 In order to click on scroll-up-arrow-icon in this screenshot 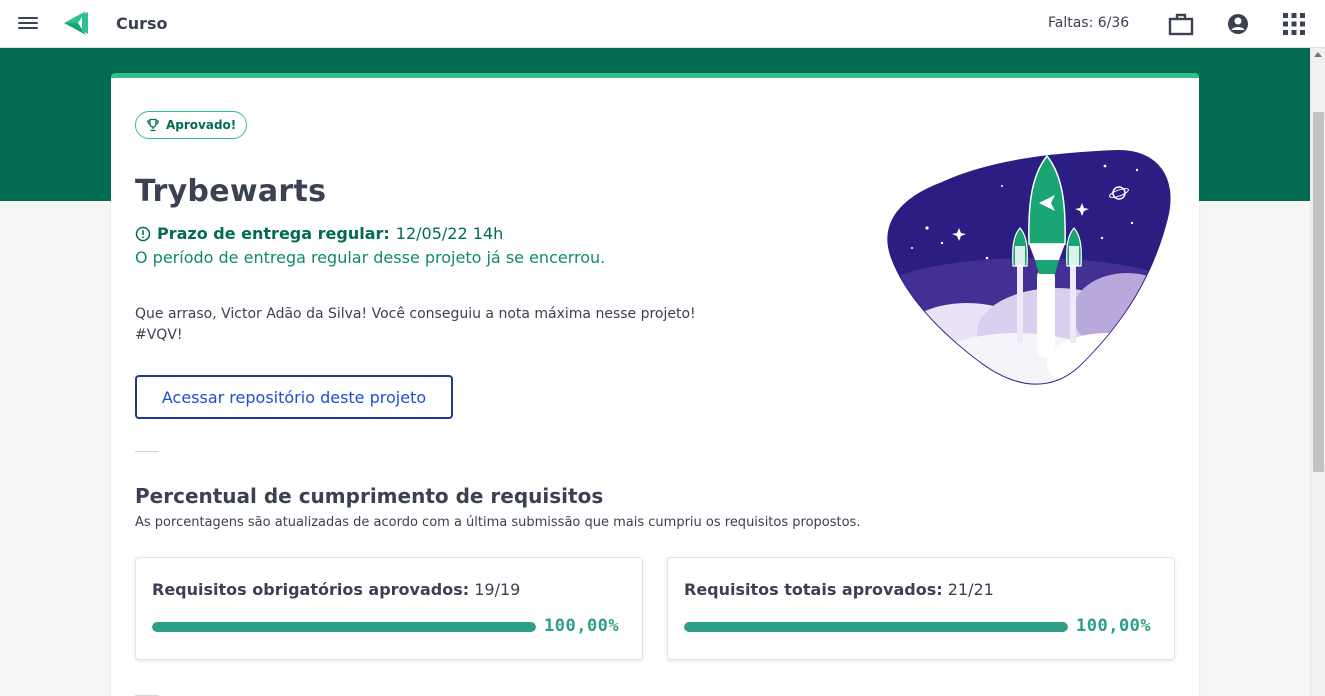, I will do `click(1318, 54)`.